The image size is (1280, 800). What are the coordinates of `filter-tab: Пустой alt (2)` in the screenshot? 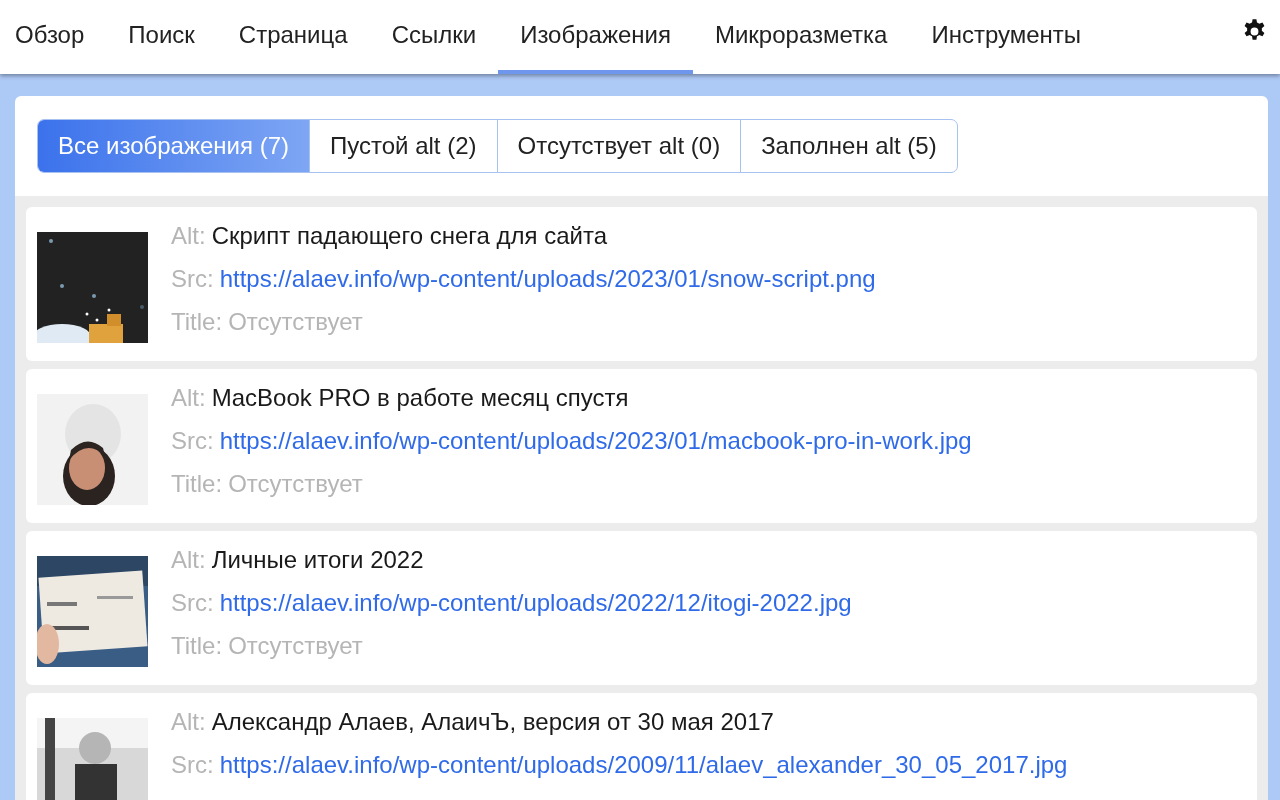 It's located at (403, 146).